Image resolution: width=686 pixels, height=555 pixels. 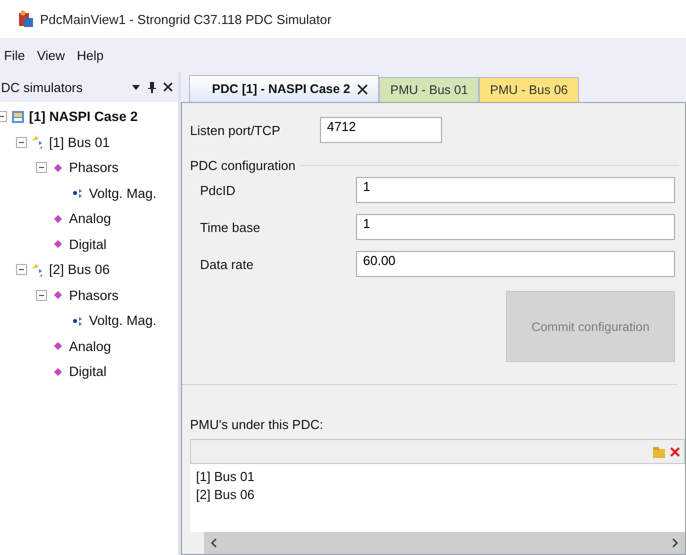 I want to click on delete-icon, so click(x=675, y=451).